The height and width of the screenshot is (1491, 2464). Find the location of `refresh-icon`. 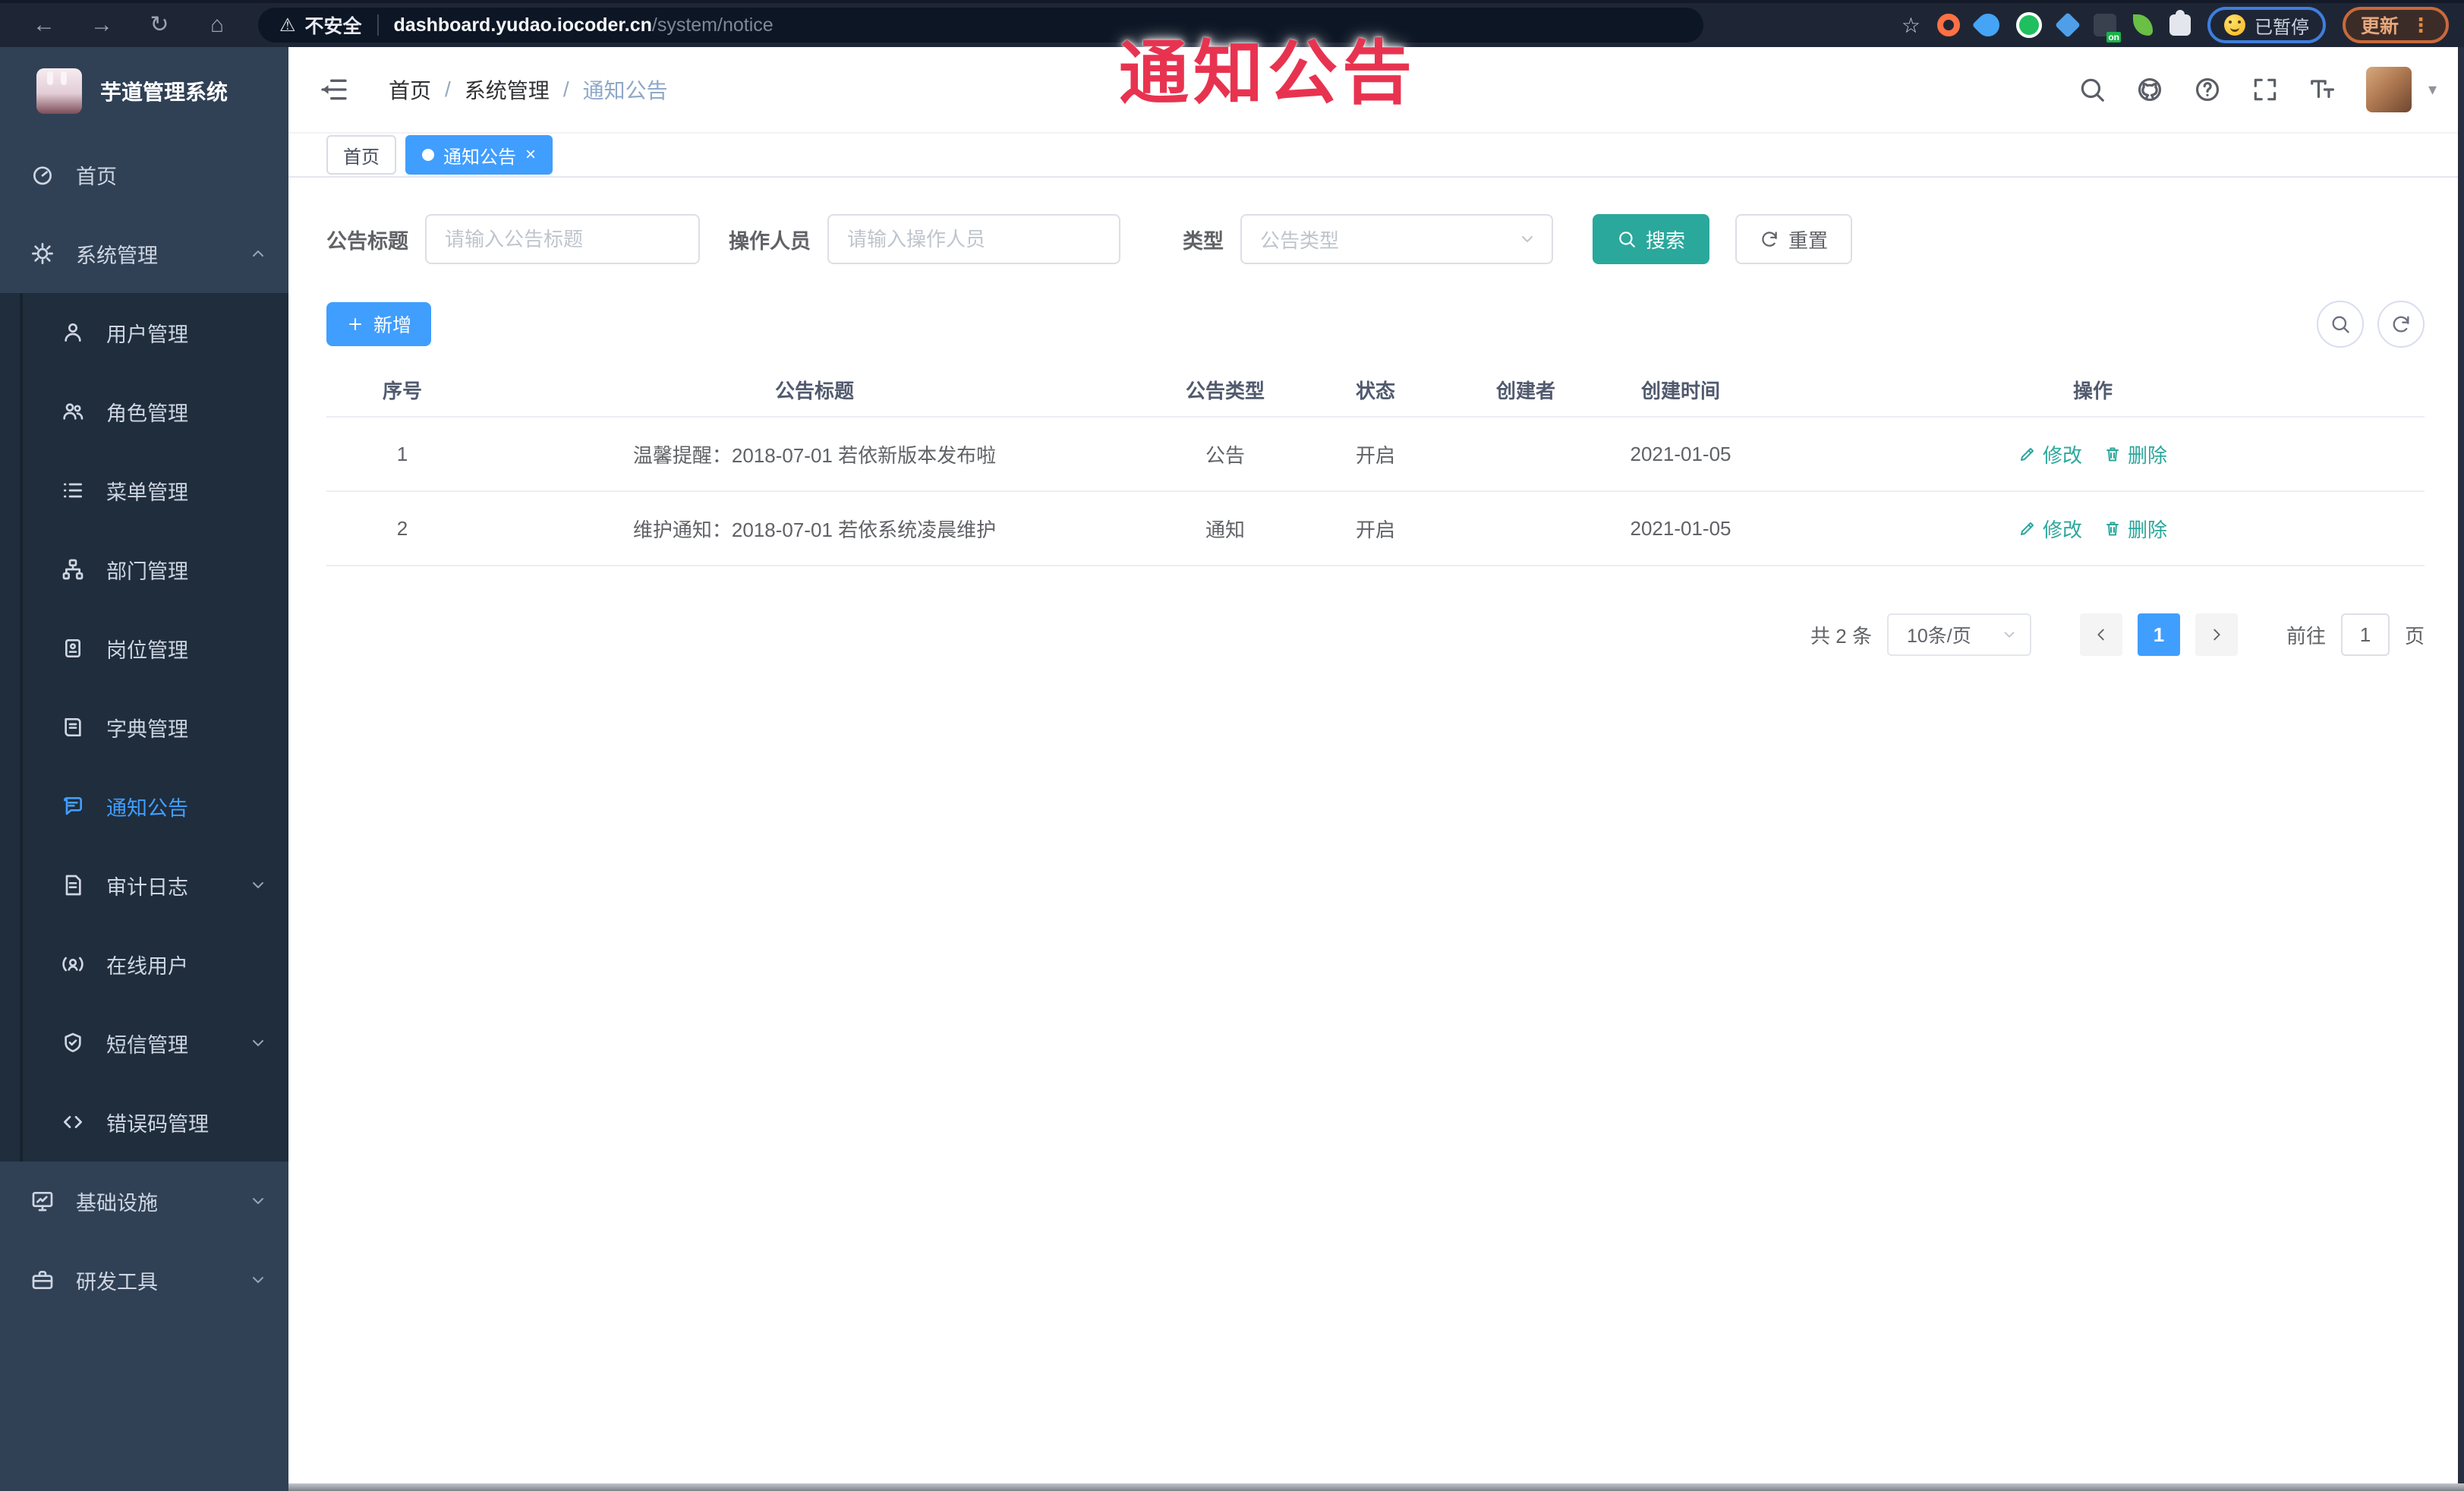

refresh-icon is located at coordinates (1769, 239).